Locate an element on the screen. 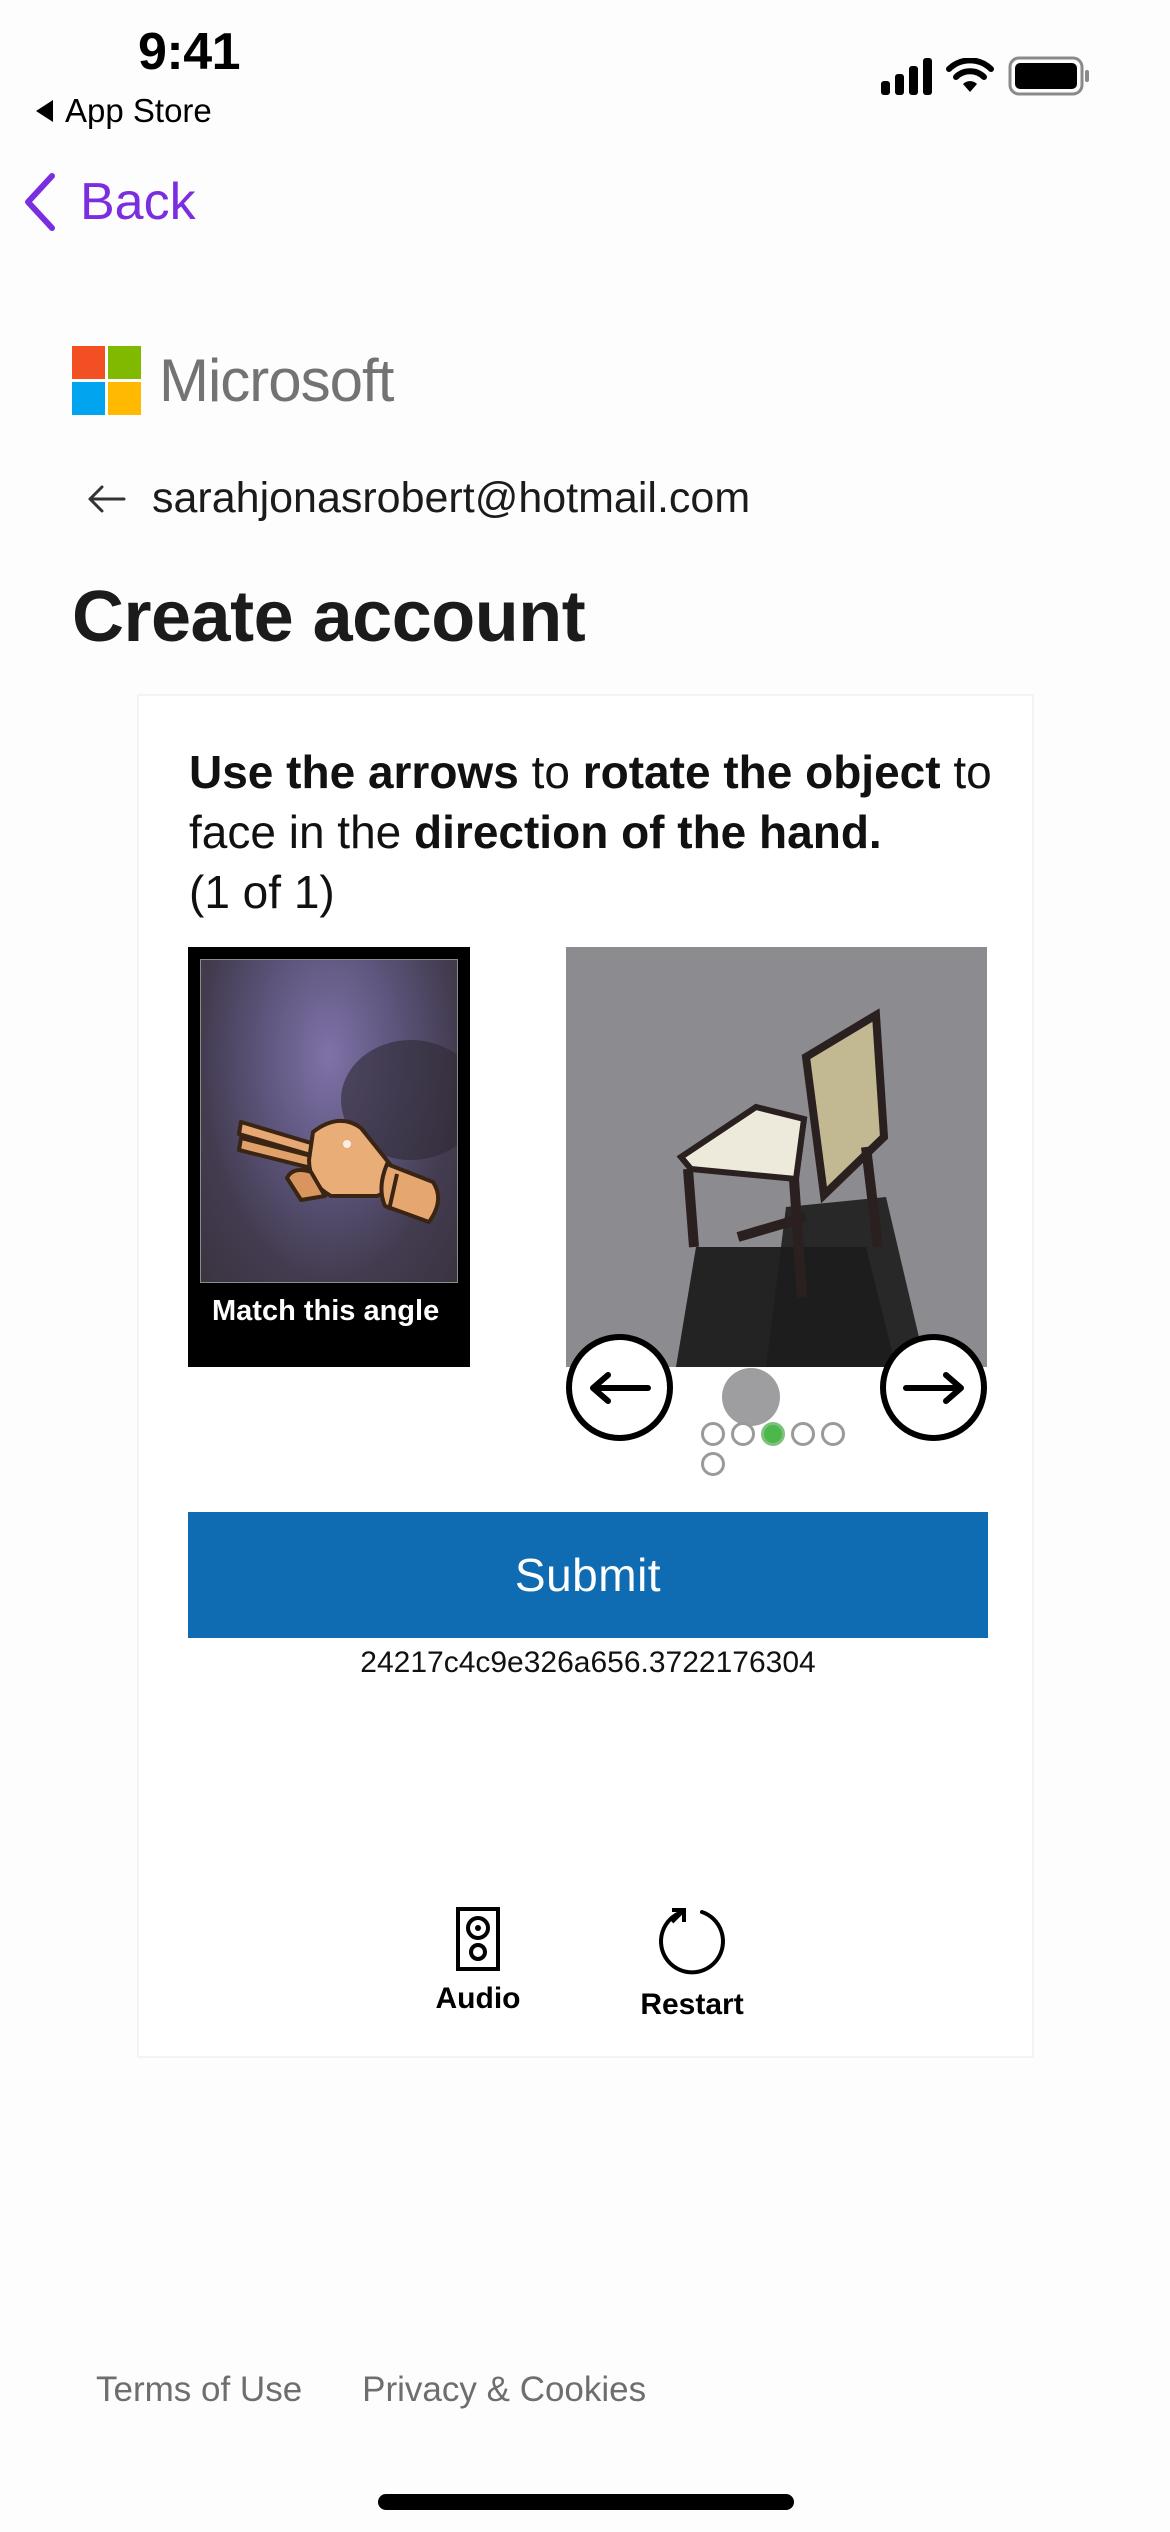 This screenshot has height=2532, width=1170. challenge-progress: (1 of 1) is located at coordinates (262, 892).